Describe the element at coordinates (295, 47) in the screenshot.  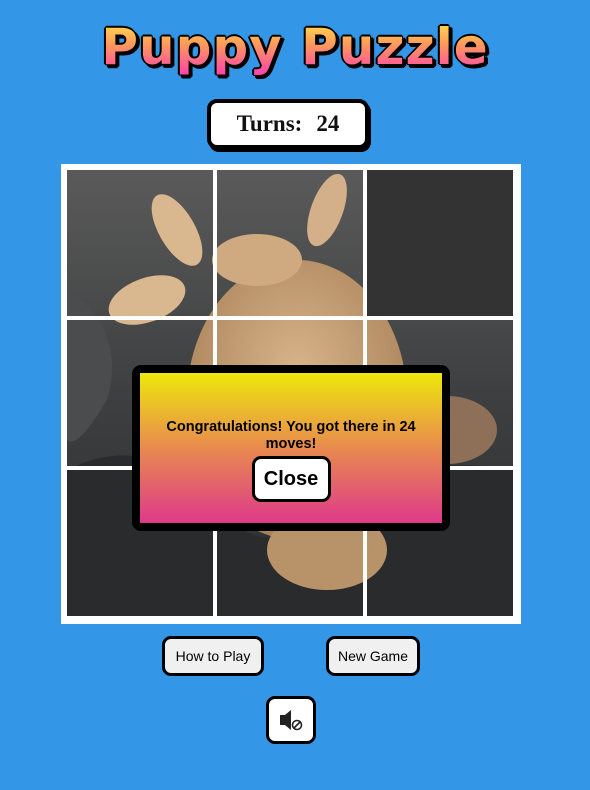
I see `game-title: Puppy Puzzle` at that location.